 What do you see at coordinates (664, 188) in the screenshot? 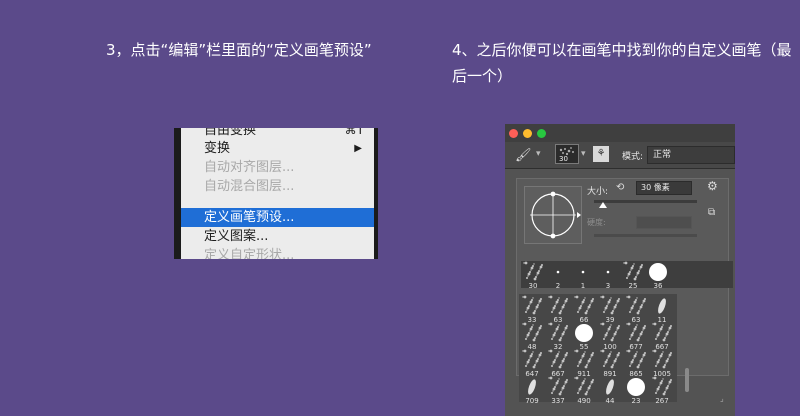
I see `size-field: 30 像素` at bounding box center [664, 188].